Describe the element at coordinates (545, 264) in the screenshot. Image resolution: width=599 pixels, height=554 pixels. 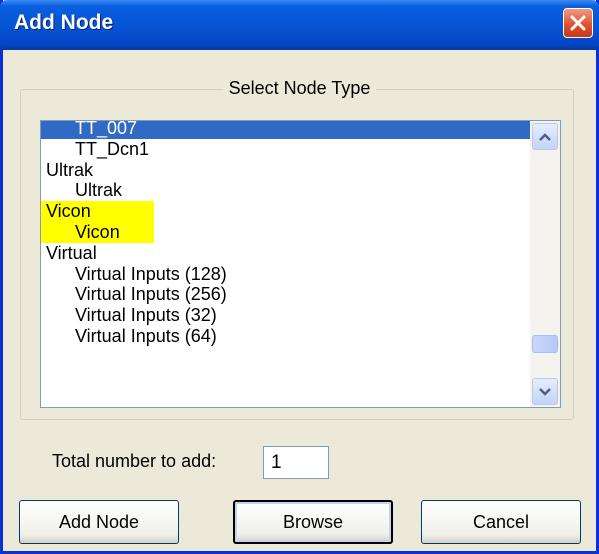
I see `vertical-scrollbar` at that location.